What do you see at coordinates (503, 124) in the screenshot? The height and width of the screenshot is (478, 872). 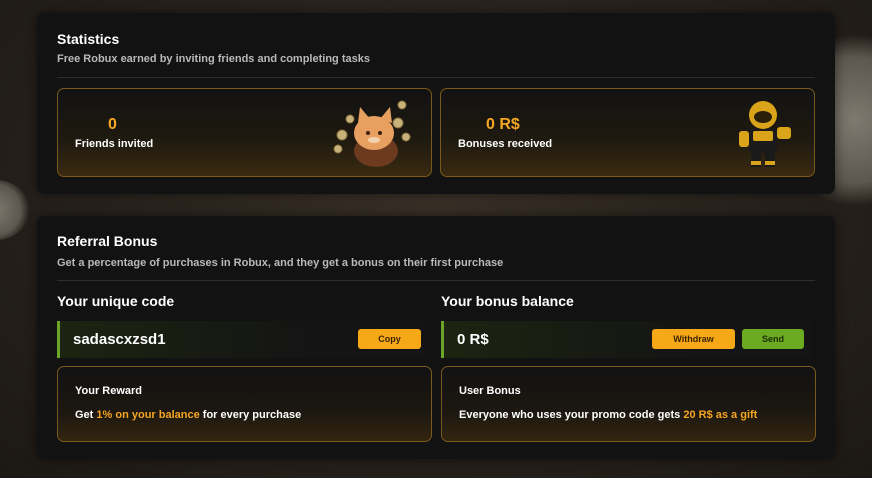 I see `bonuses-received-value: 0 R$` at bounding box center [503, 124].